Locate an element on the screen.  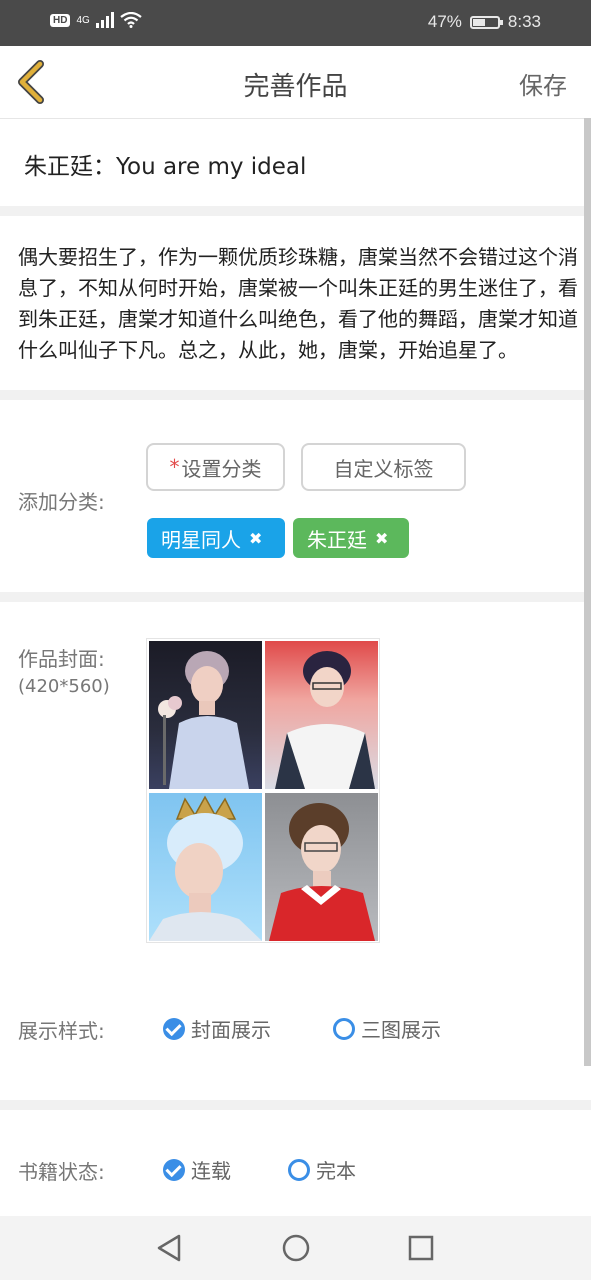
cover-size-hint: (420*560) is located at coordinates (64, 686).